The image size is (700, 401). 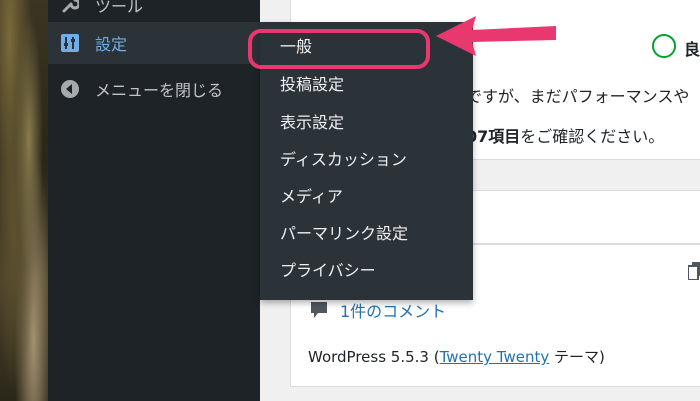 What do you see at coordinates (592, 136) in the screenshot?
I see `health-message-rest: をご確認ください。` at bounding box center [592, 136].